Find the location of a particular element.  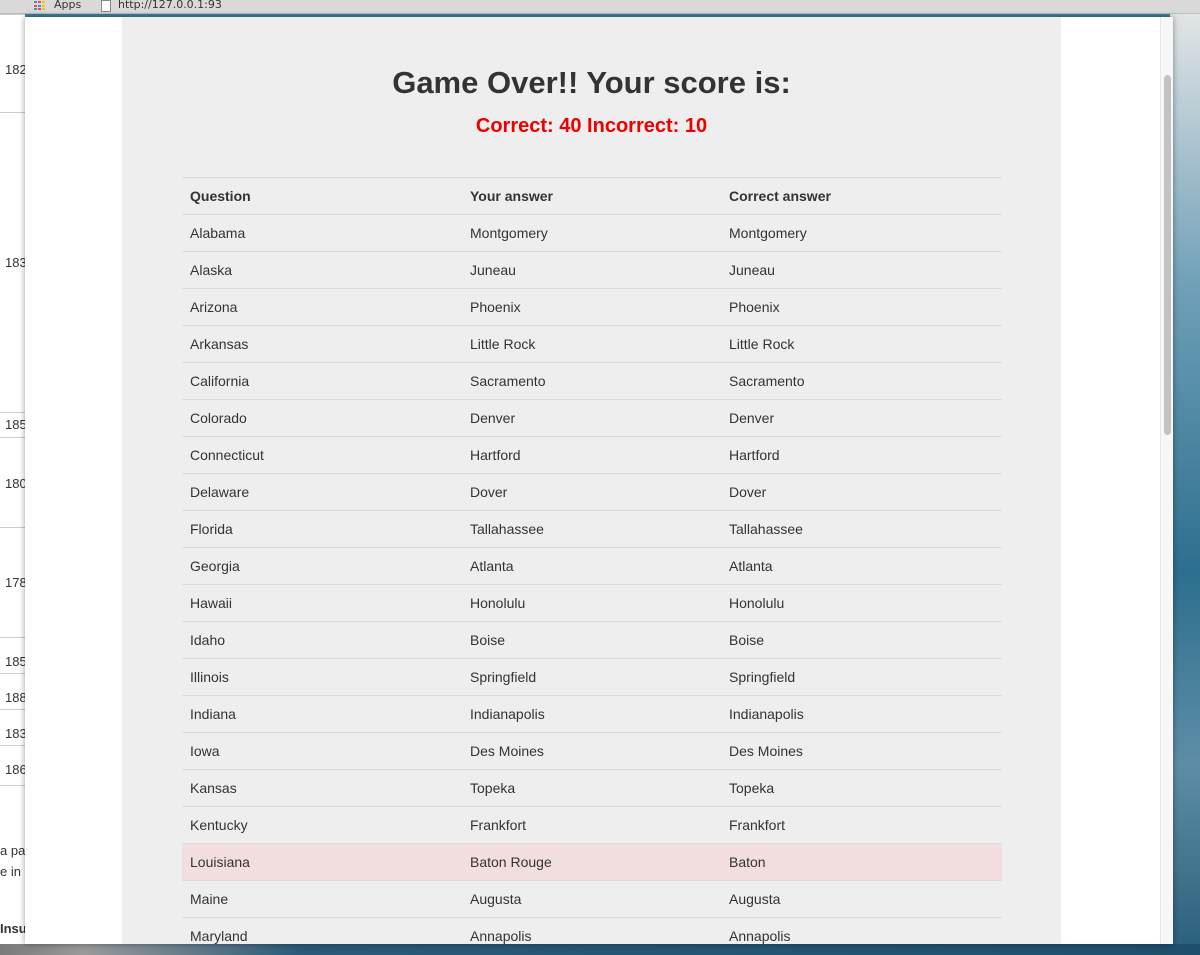

table-row: Connecticut Hartford Hartford is located at coordinates (592, 455).